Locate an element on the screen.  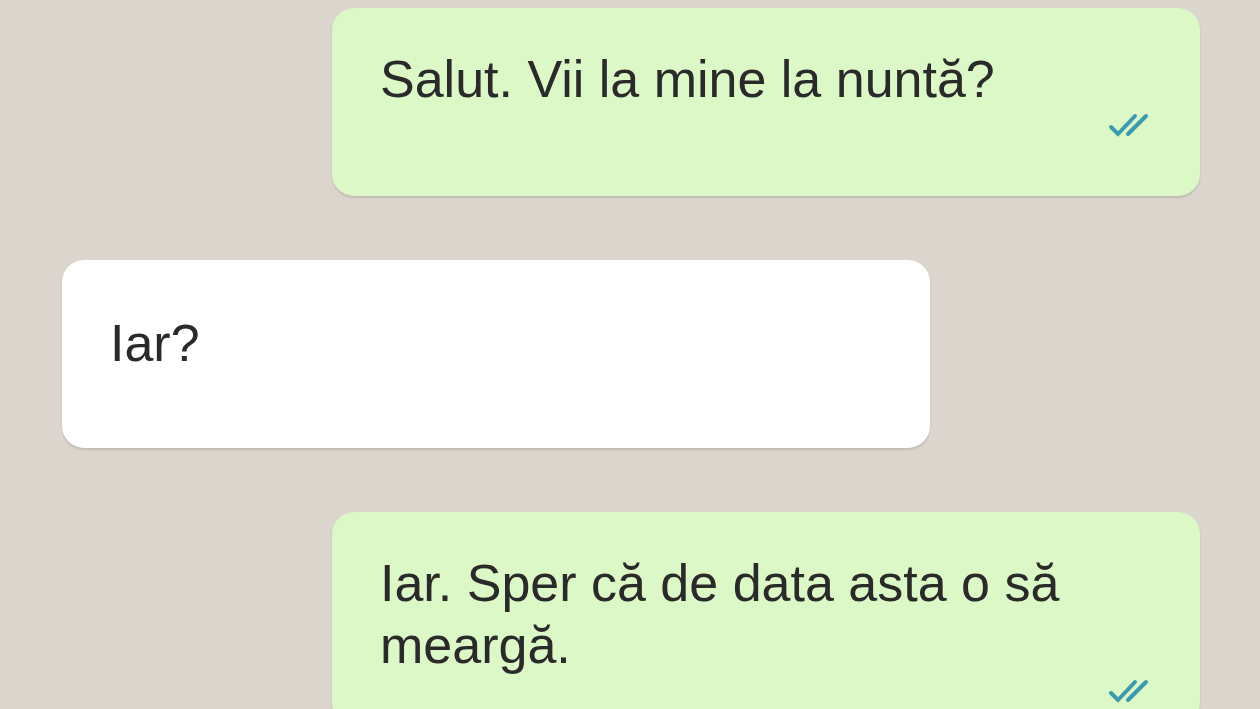
message-text: Salut. Vii la mine la nuntă? is located at coordinates (688, 79).